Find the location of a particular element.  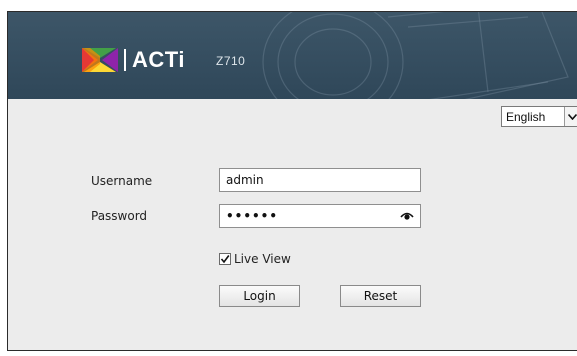

username-input: admin is located at coordinates (320, 180).